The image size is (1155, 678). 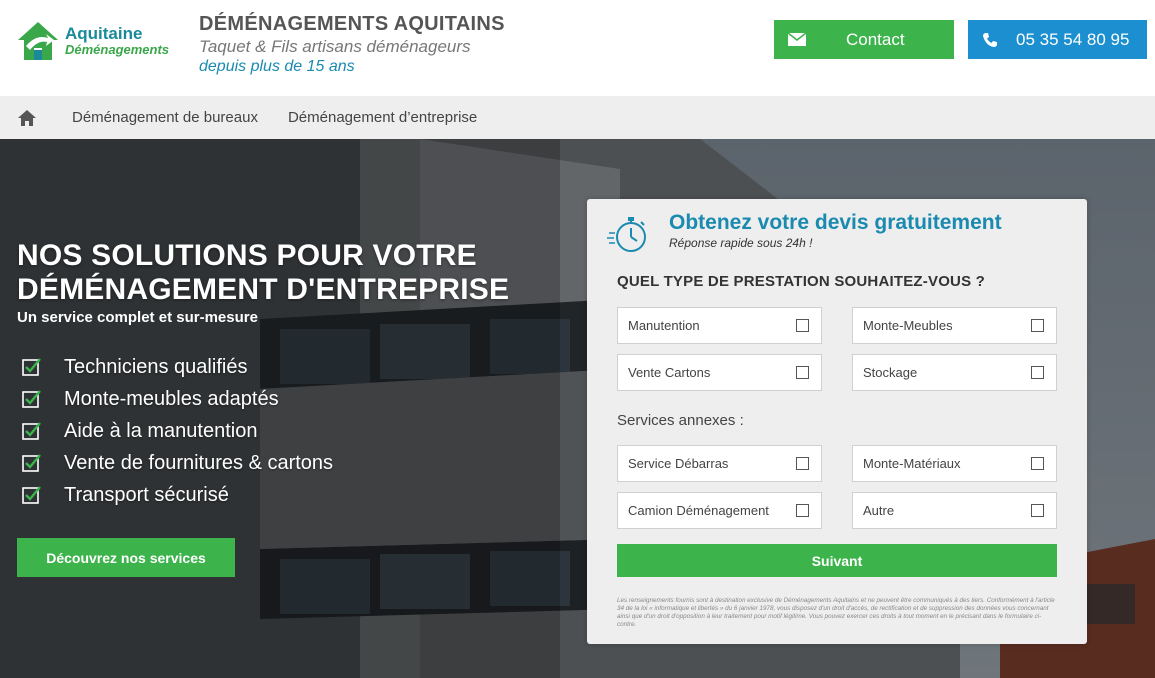 I want to click on option-label: Camion Déménagement, so click(x=698, y=510).